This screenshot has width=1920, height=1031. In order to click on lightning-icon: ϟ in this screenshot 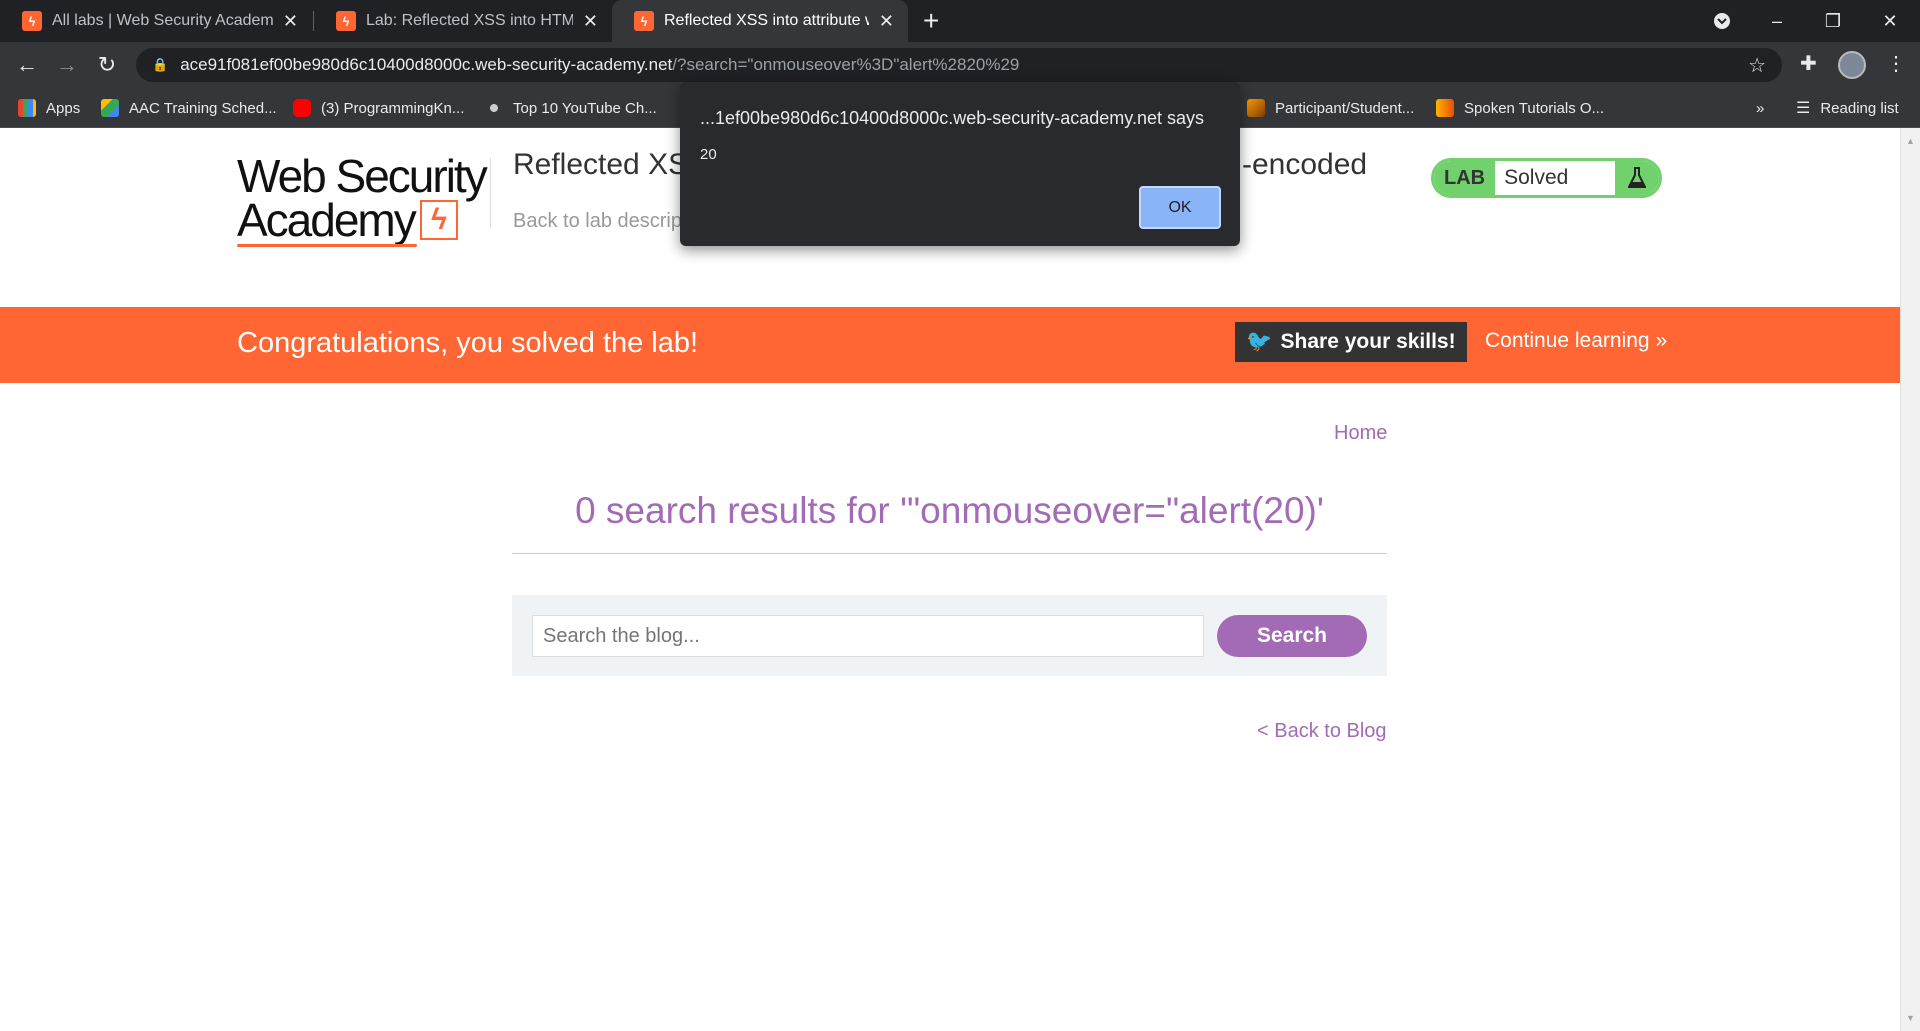, I will do `click(439, 220)`.